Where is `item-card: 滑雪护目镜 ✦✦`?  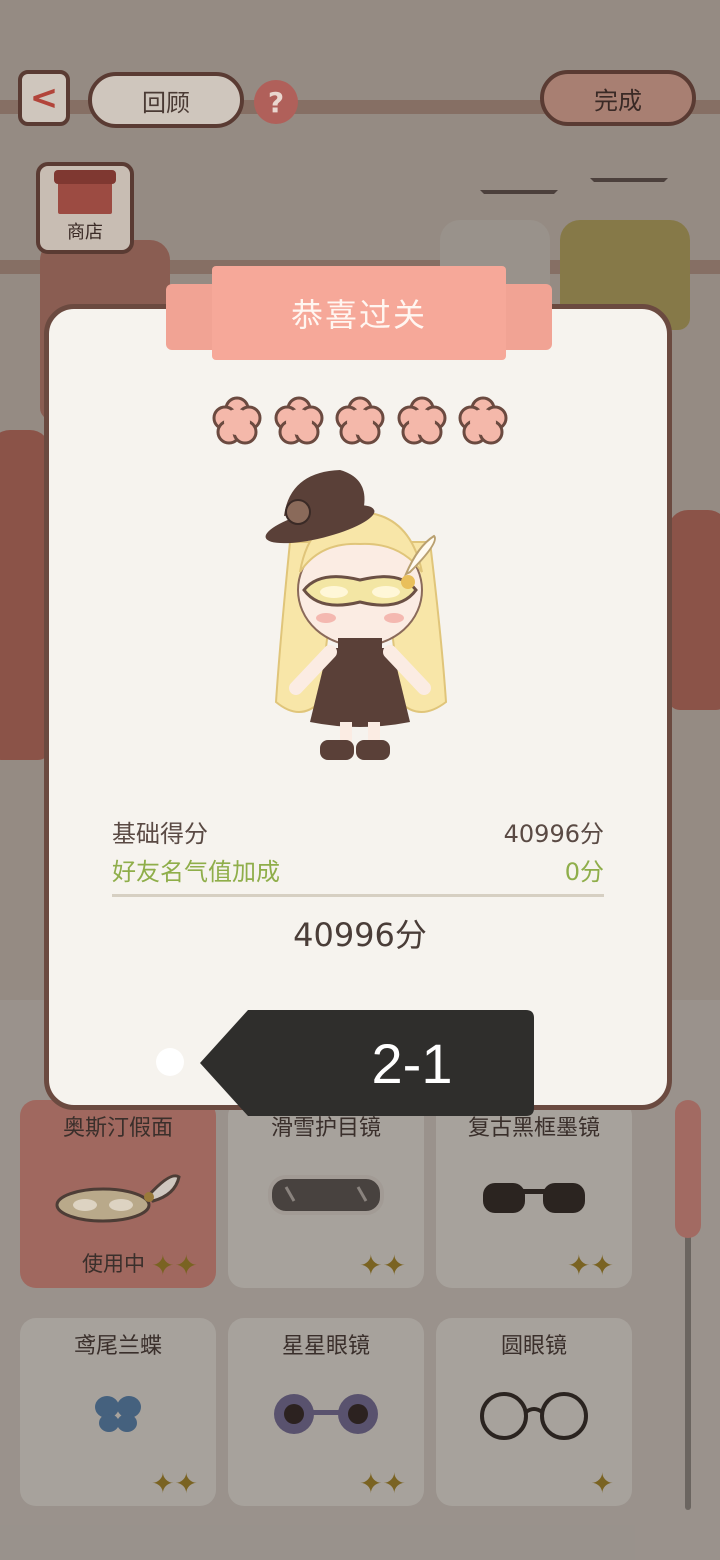
item-card: 滑雪护目镜 ✦✦ is located at coordinates (326, 1194).